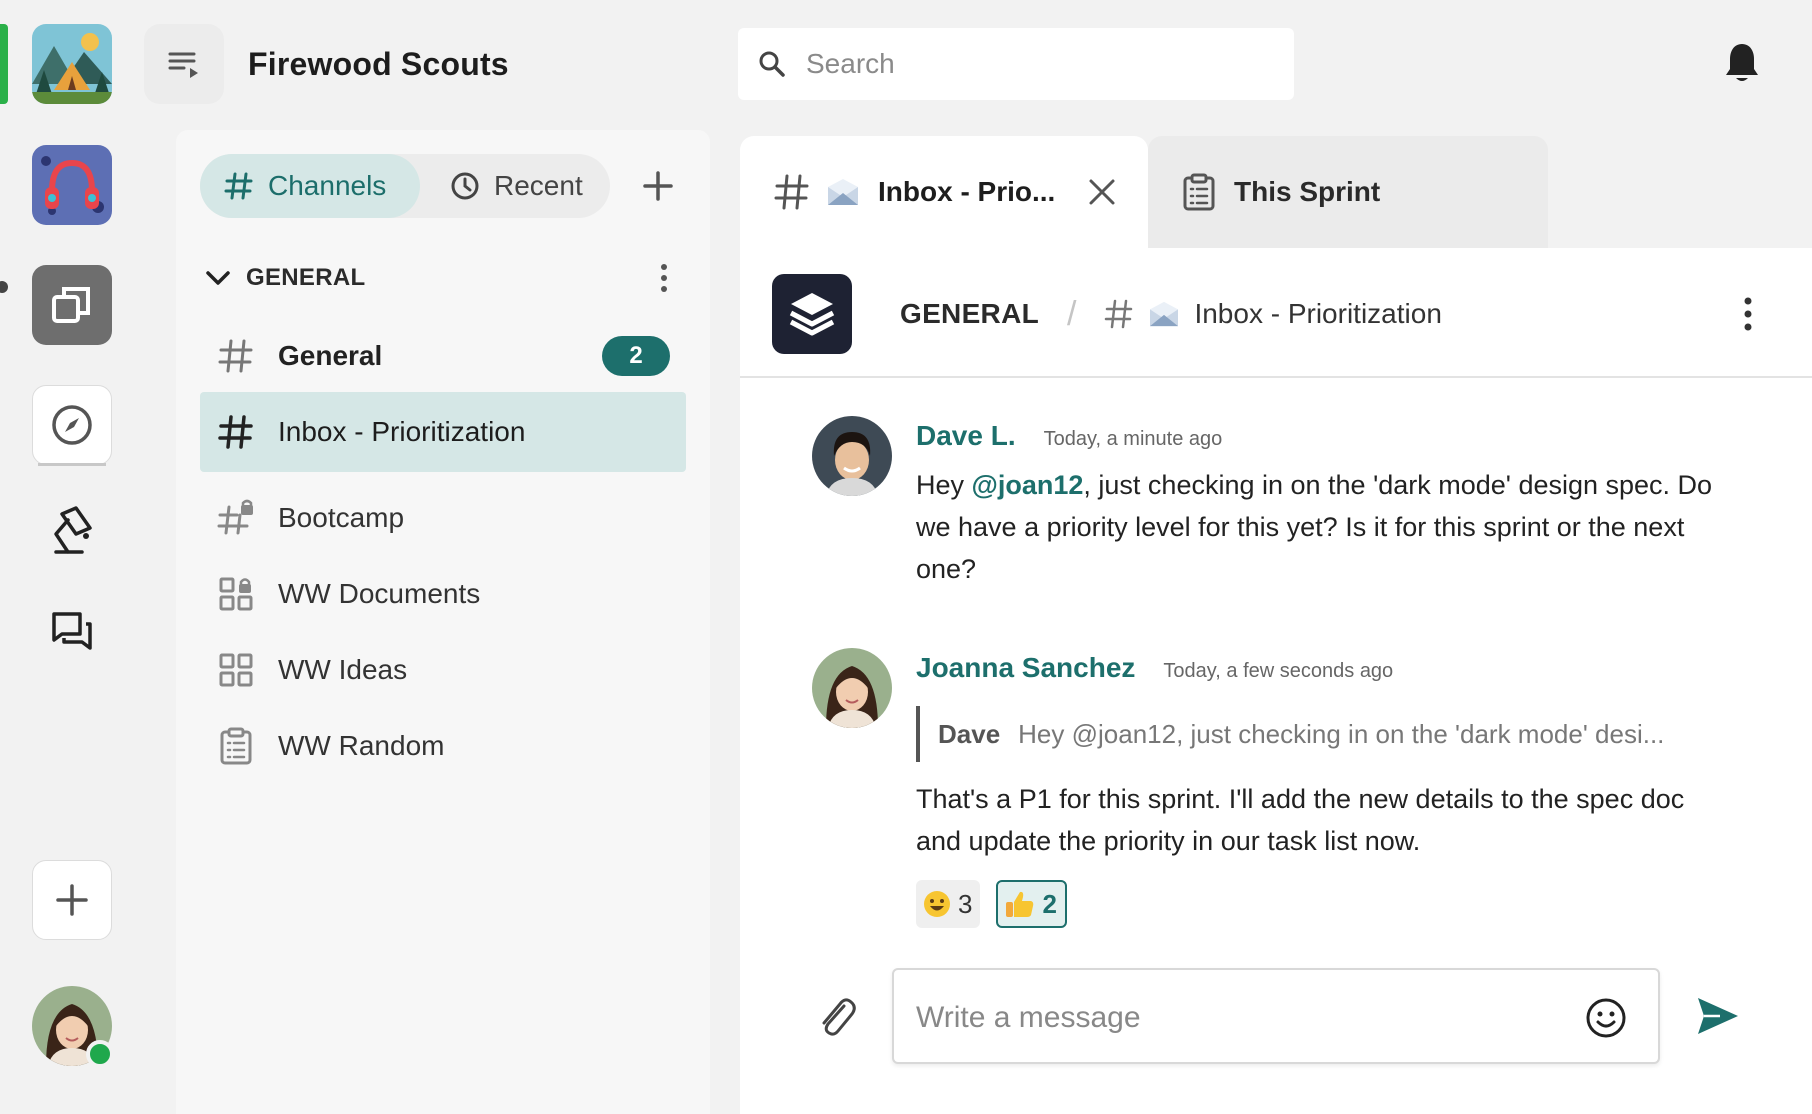  I want to click on toggle-sidebar-button, so click(184, 64).